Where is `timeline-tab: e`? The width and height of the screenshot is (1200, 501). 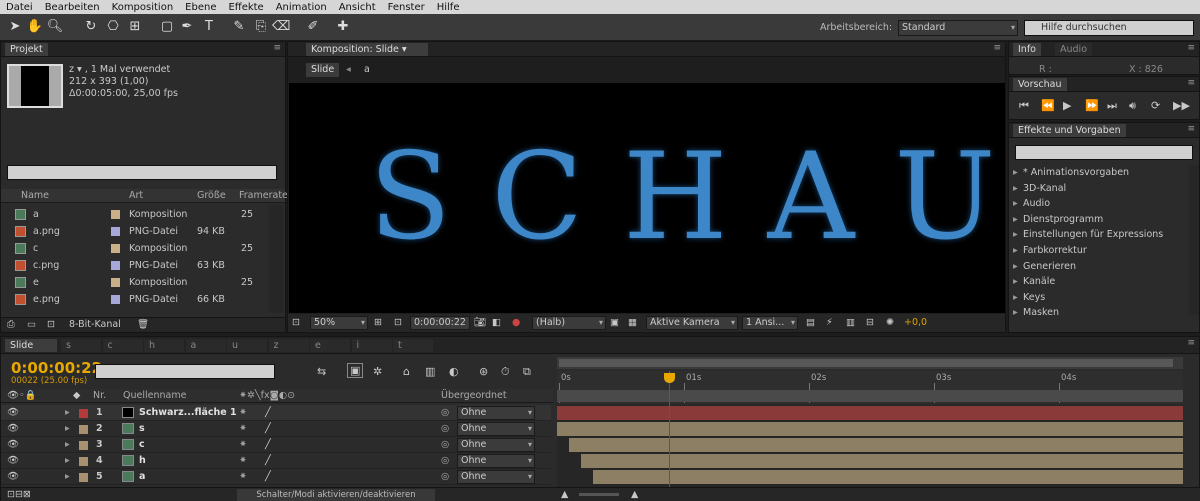
timeline-tab: e is located at coordinates (330, 345).